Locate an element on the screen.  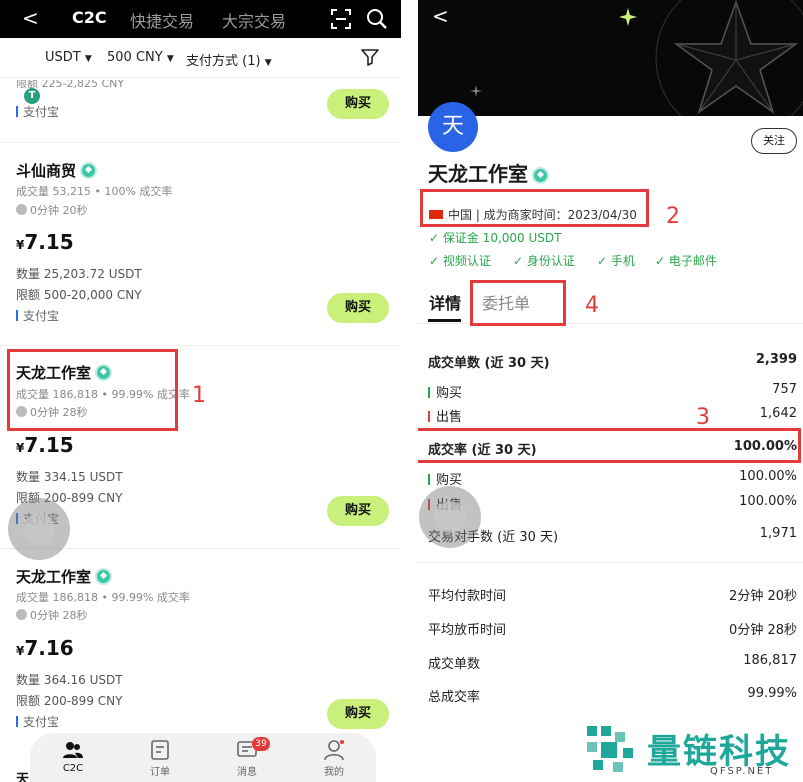
avg-release-time-label: 平均放币时间 is located at coordinates (467, 630).